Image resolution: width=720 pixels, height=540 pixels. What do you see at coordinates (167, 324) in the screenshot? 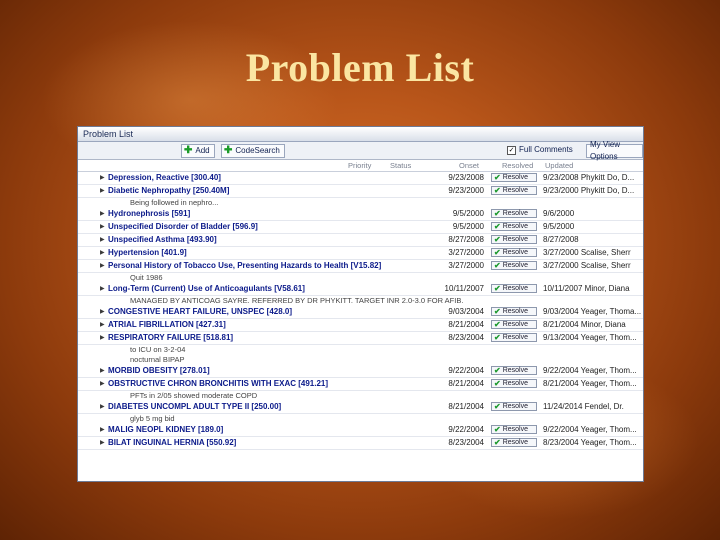
I see `problem-name: ATRIAL FIBRILLATION [427.31]` at bounding box center [167, 324].